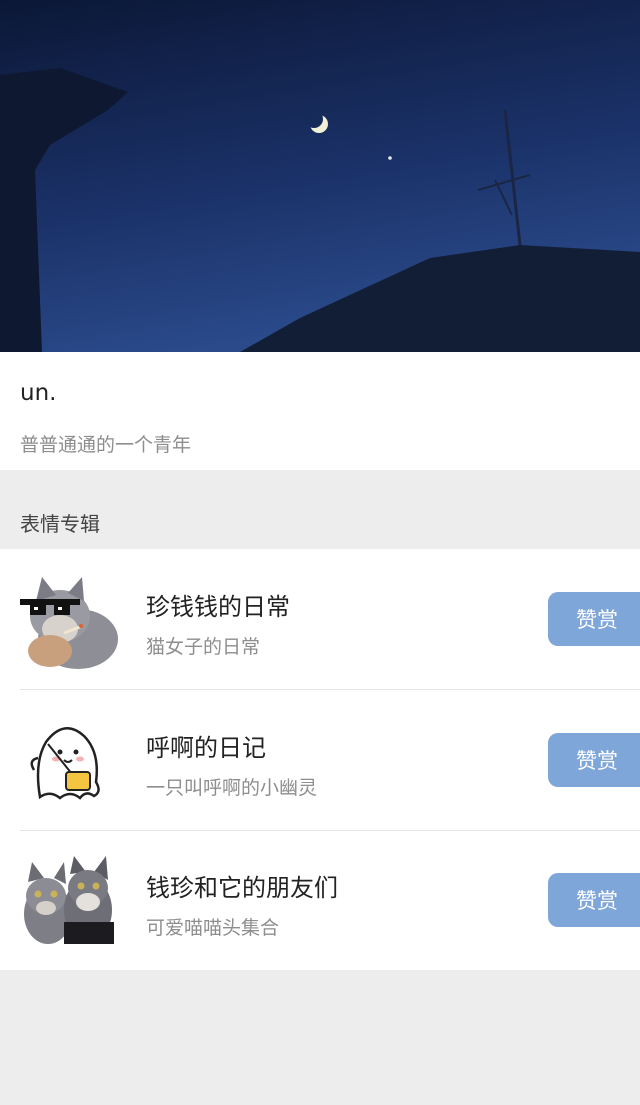  I want to click on list-item: 珍钱钱的日常 猫女子的日常 赞赏, so click(320, 619).